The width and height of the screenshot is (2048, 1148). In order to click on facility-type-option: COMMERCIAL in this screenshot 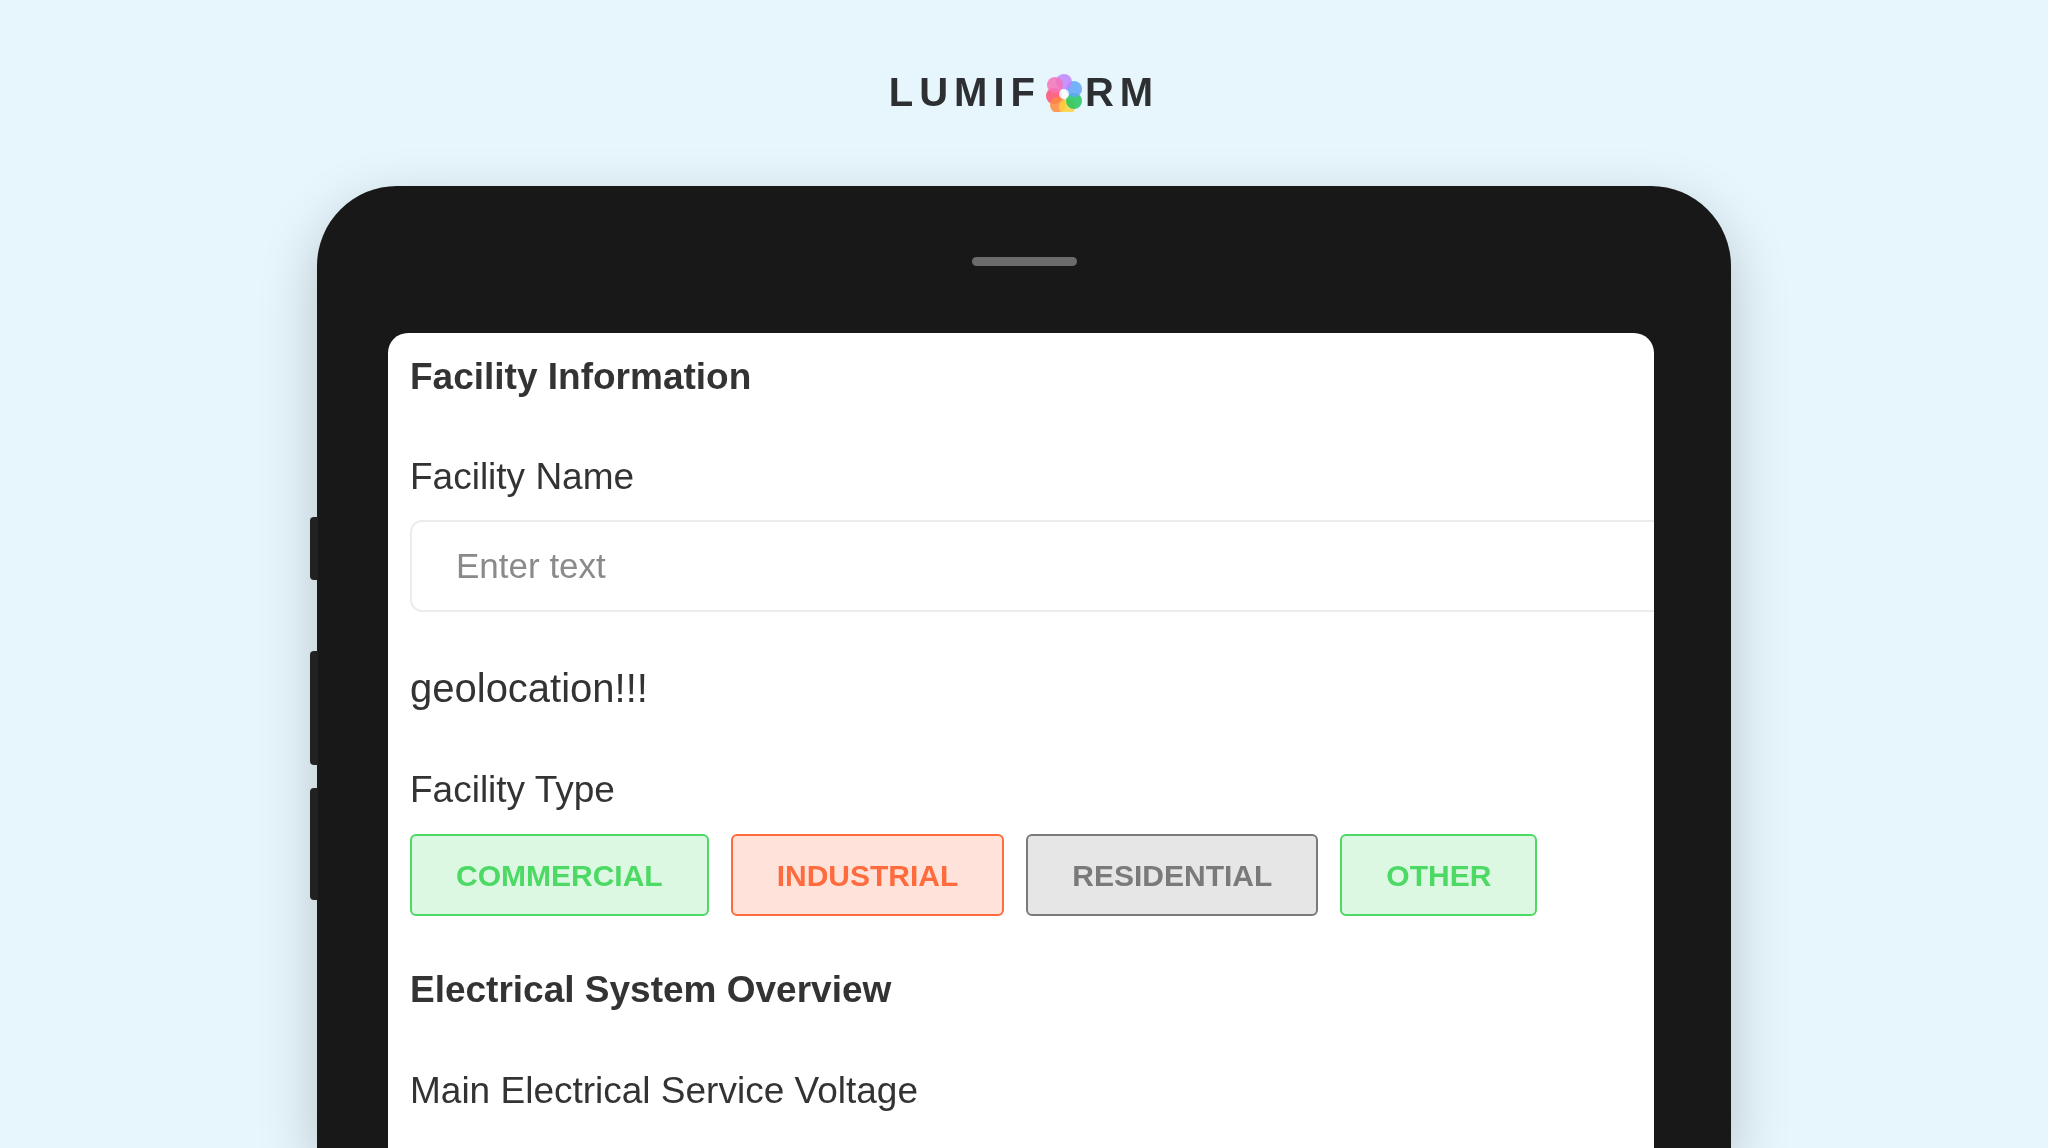, I will do `click(559, 875)`.